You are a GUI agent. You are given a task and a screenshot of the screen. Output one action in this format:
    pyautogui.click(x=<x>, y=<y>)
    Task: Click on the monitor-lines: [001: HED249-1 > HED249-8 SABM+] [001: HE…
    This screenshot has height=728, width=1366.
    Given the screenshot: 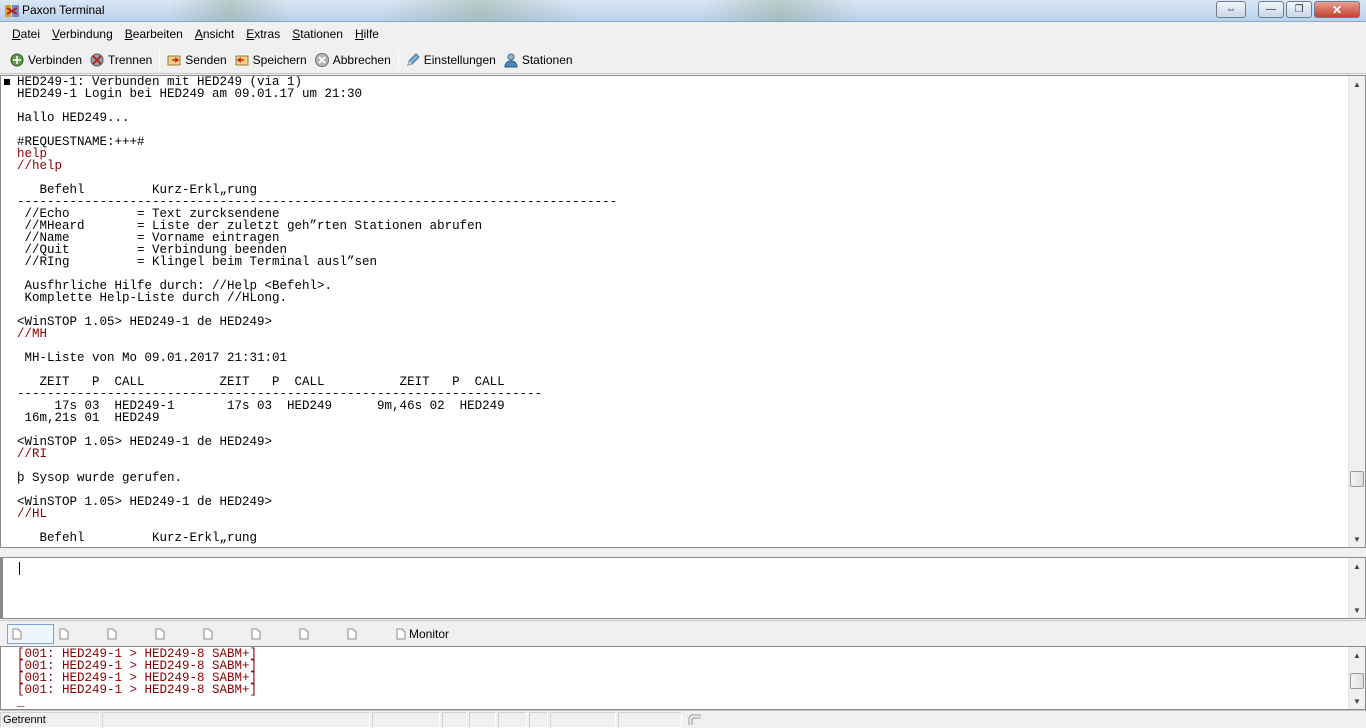 What is the action you would take?
    pyautogui.click(x=137, y=678)
    